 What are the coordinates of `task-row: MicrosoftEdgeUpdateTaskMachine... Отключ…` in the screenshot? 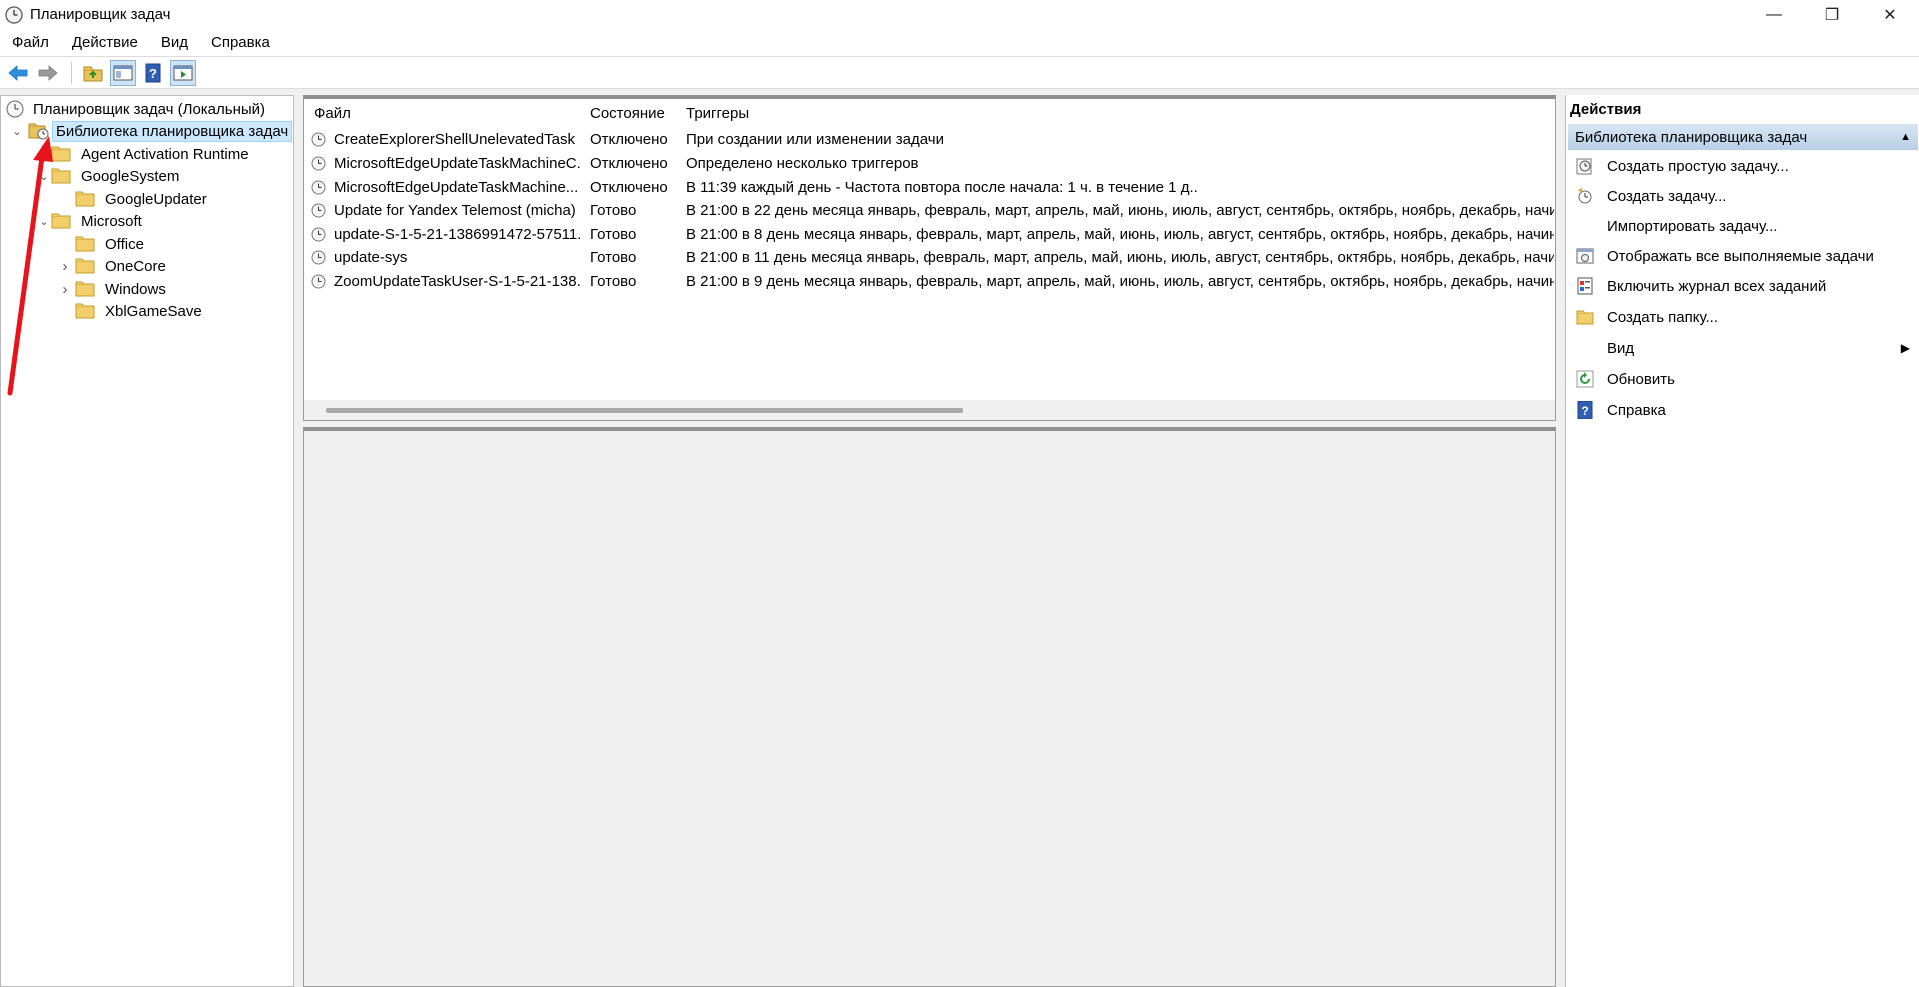 It's located at (929, 187).